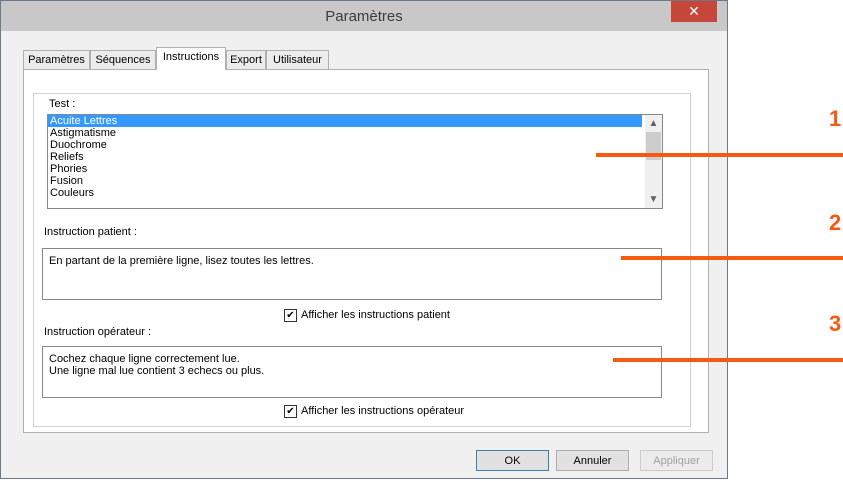 The image size is (843, 481). Describe the element at coordinates (246, 59) in the screenshot. I see `tab-export: Export` at that location.